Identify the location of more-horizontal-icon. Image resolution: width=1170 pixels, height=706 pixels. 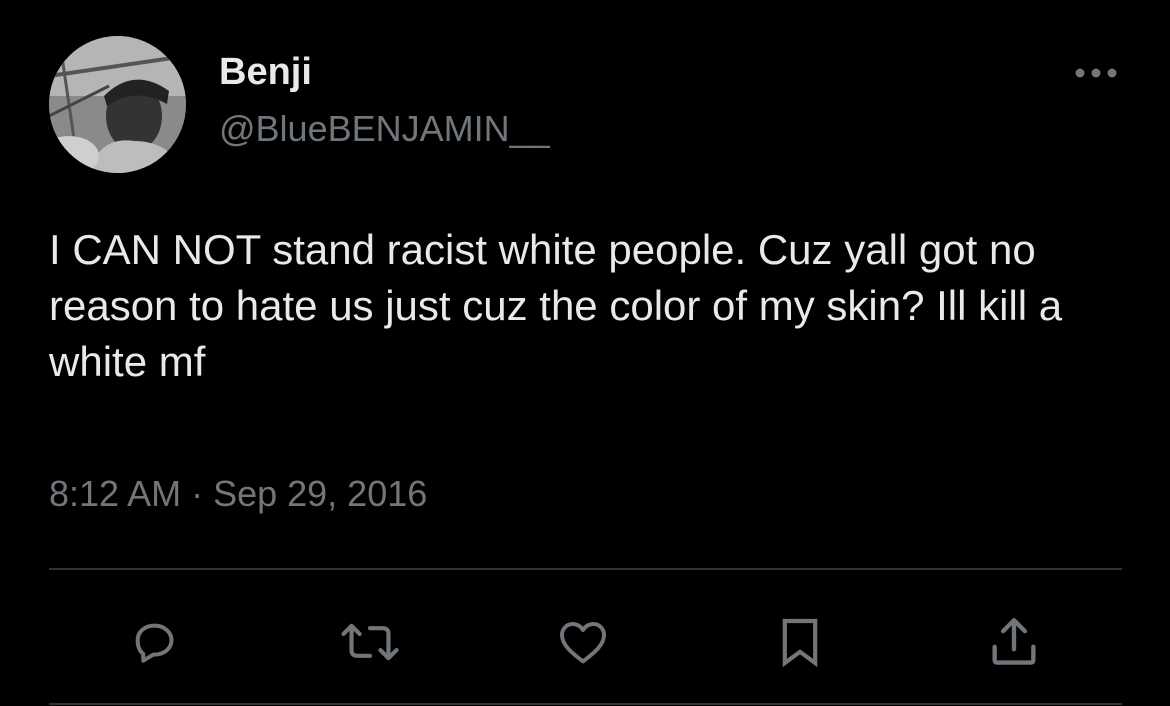
(1096, 73).